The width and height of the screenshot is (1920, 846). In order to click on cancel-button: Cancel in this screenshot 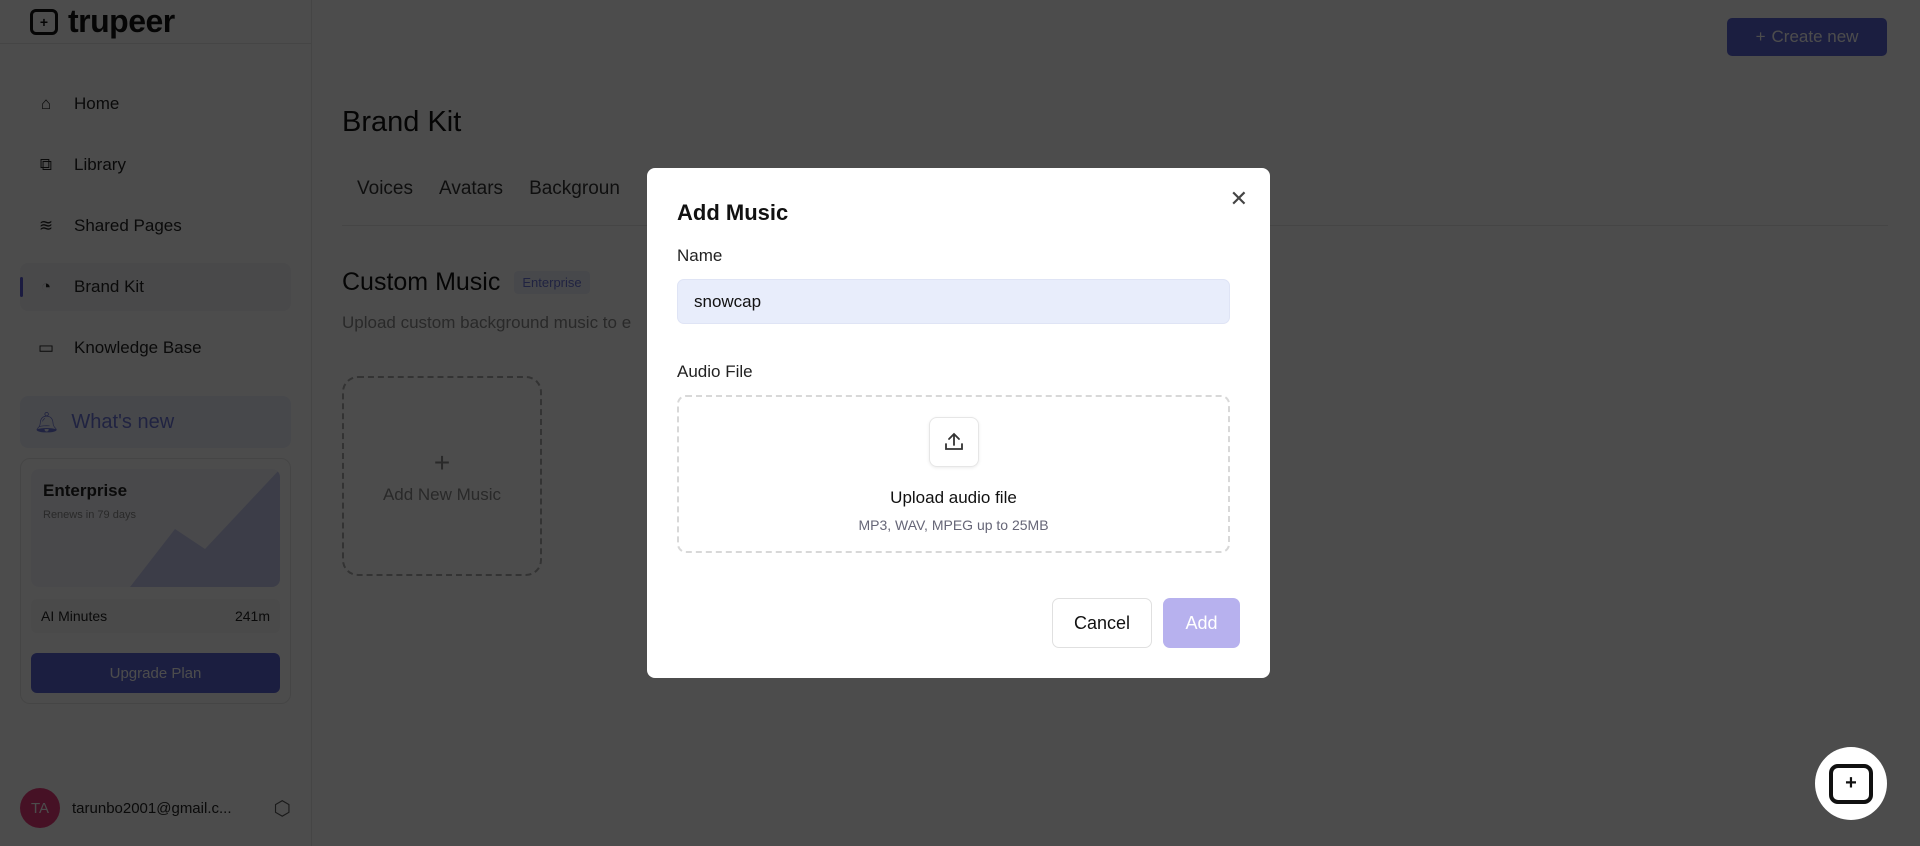, I will do `click(1102, 623)`.